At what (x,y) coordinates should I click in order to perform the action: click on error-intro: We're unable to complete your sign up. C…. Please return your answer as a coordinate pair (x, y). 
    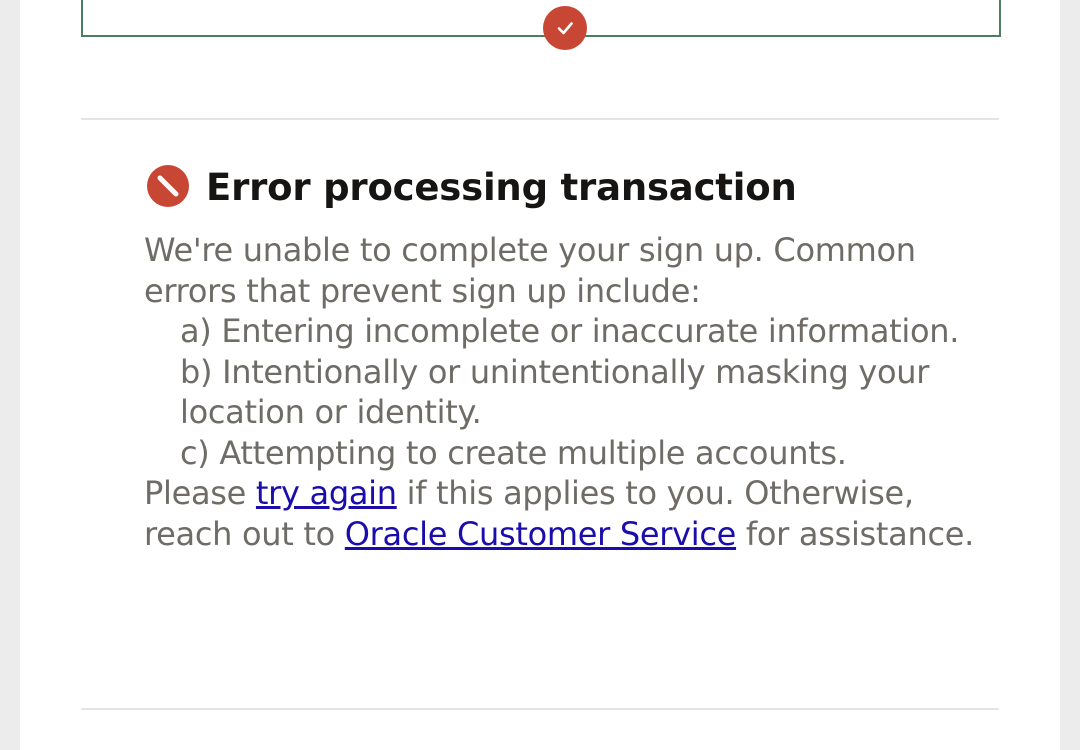
    Looking at the image, I should click on (530, 270).